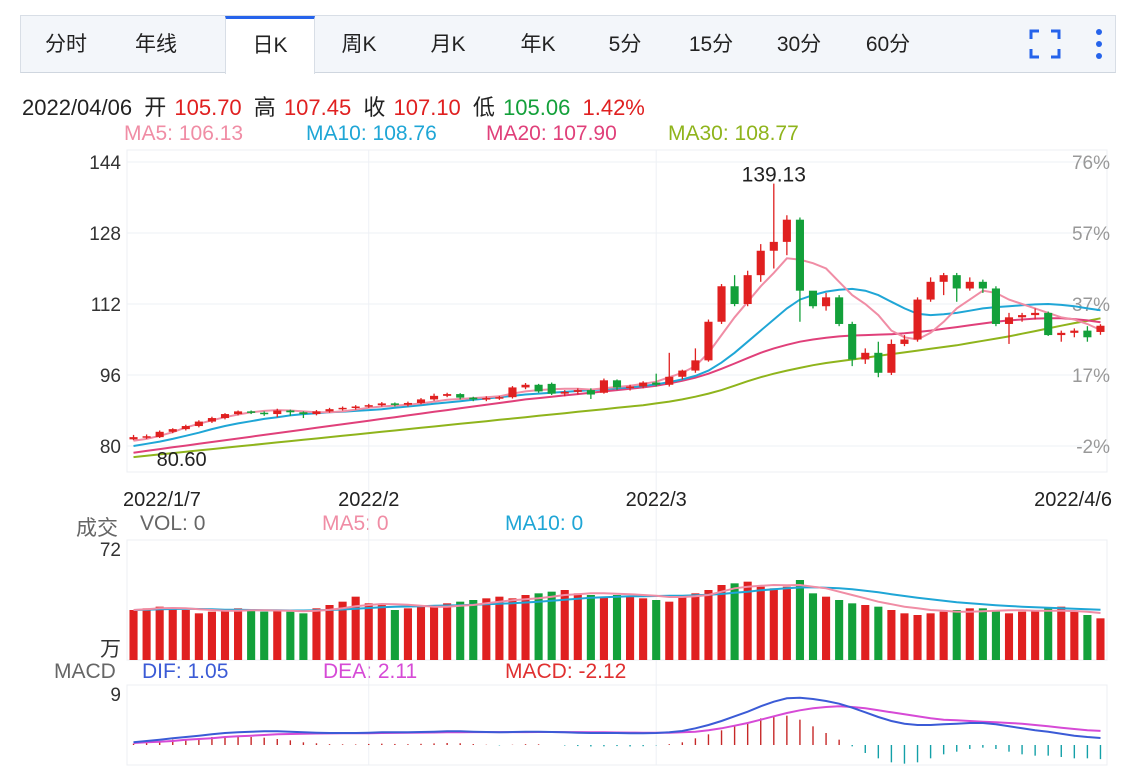  I want to click on x-tick-label: 2022/3, so click(656, 500).